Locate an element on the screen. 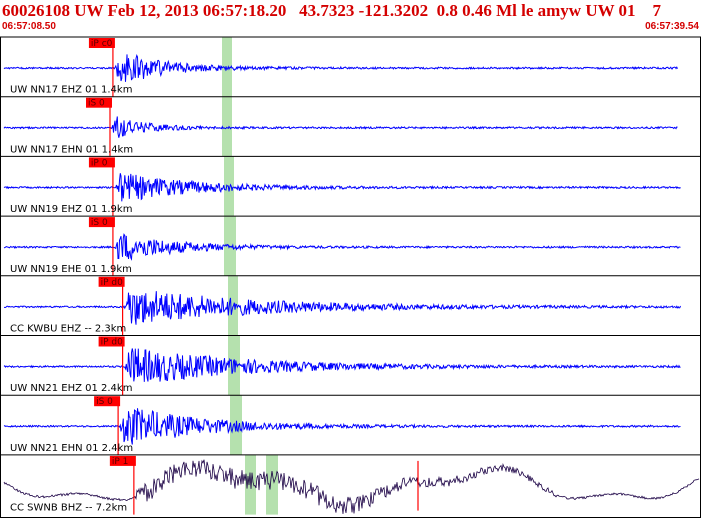  station-label: UW NN21 EHZ 01 2.4km is located at coordinates (71, 388).